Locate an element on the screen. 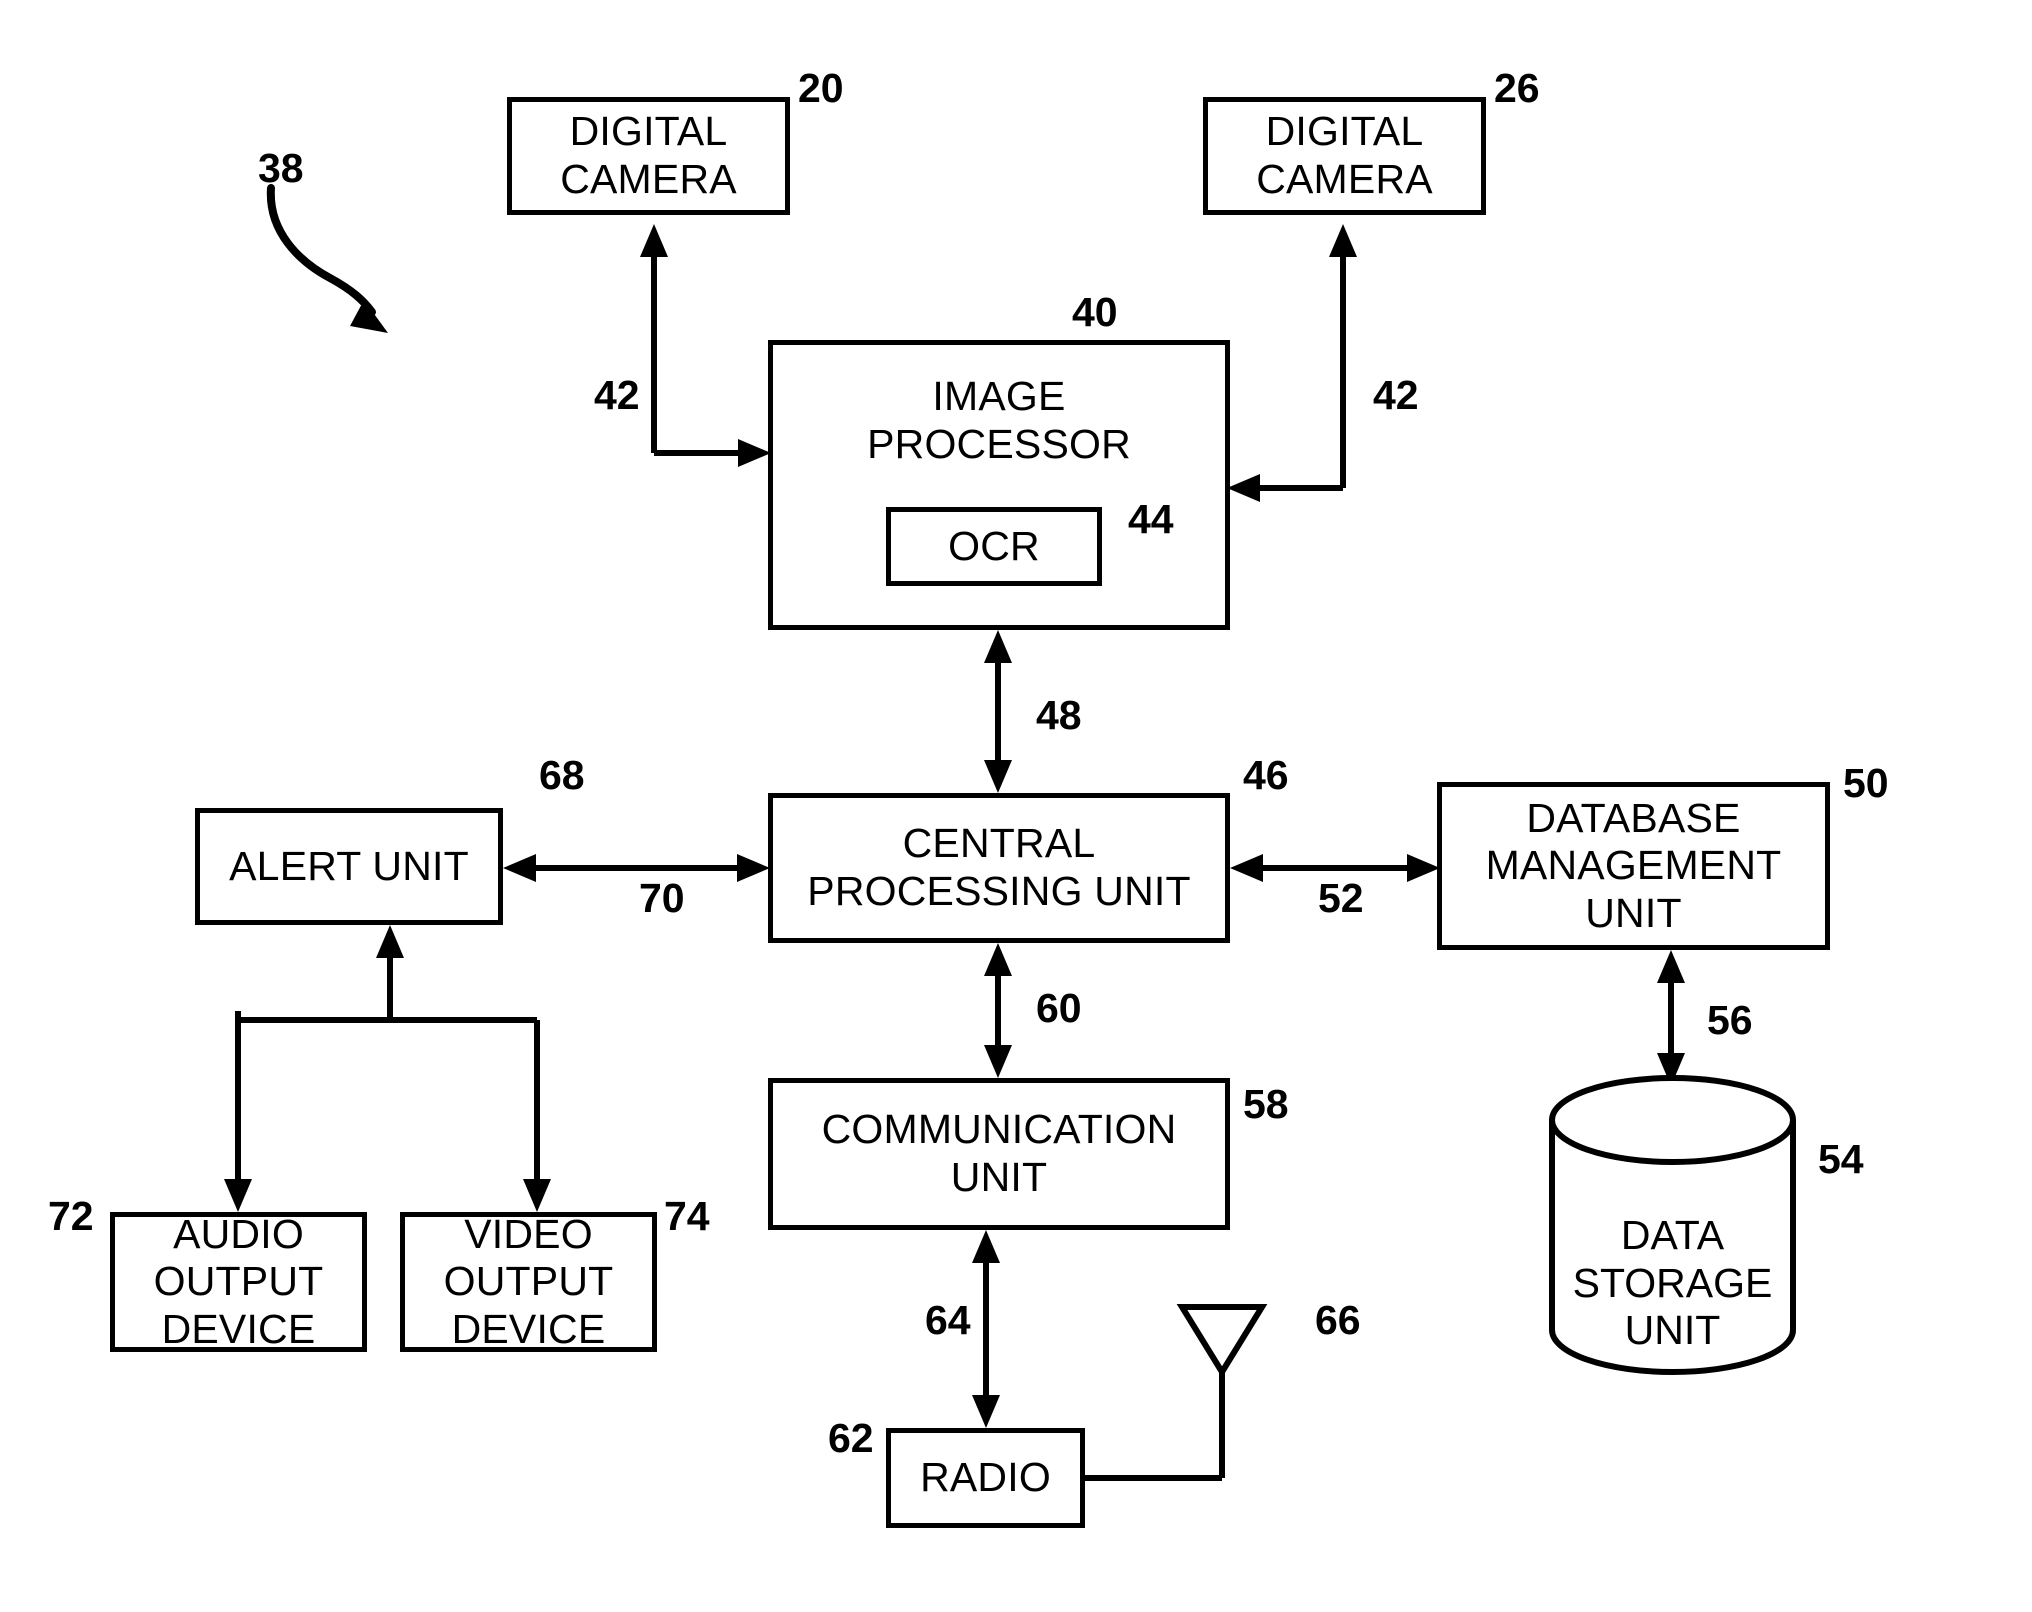 Image resolution: width=2032 pixels, height=1612 pixels. ref-50: 50 is located at coordinates (1866, 783).